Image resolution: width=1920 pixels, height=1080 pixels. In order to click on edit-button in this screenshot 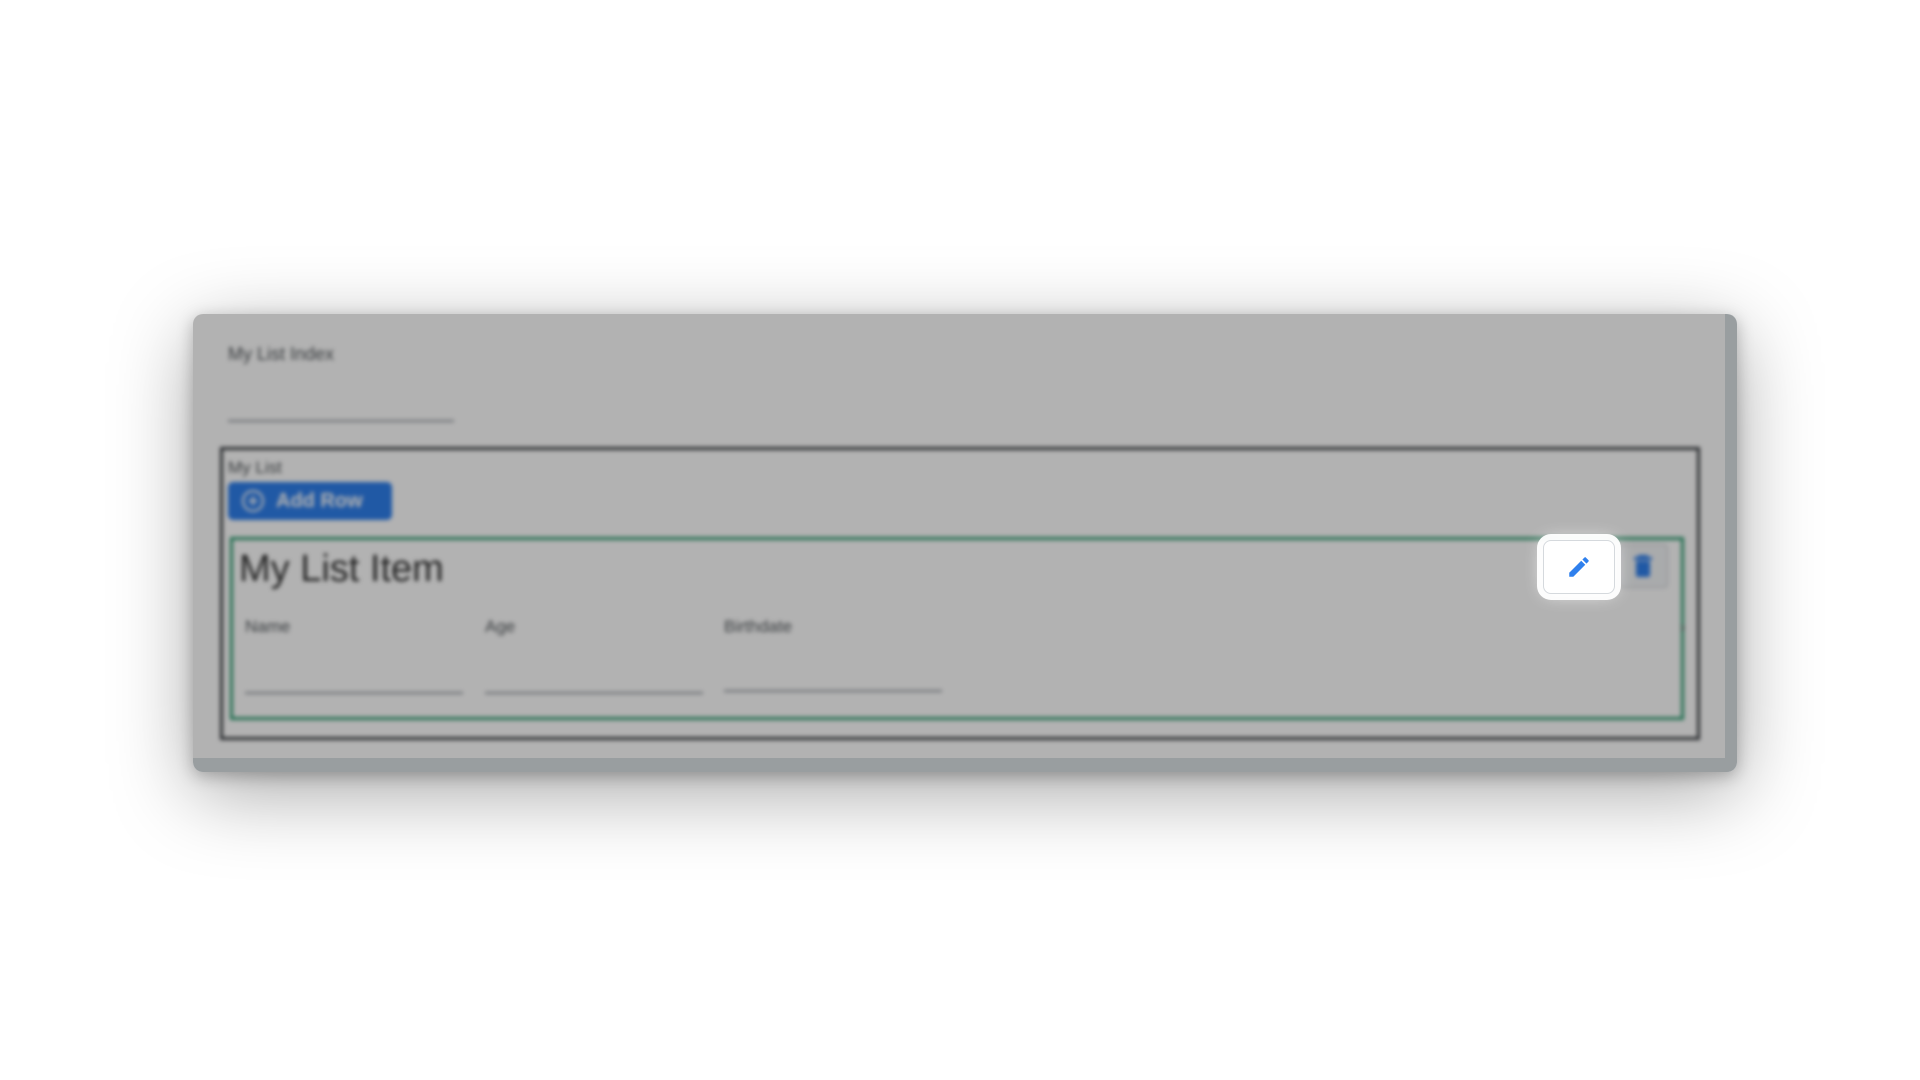, I will do `click(1579, 567)`.